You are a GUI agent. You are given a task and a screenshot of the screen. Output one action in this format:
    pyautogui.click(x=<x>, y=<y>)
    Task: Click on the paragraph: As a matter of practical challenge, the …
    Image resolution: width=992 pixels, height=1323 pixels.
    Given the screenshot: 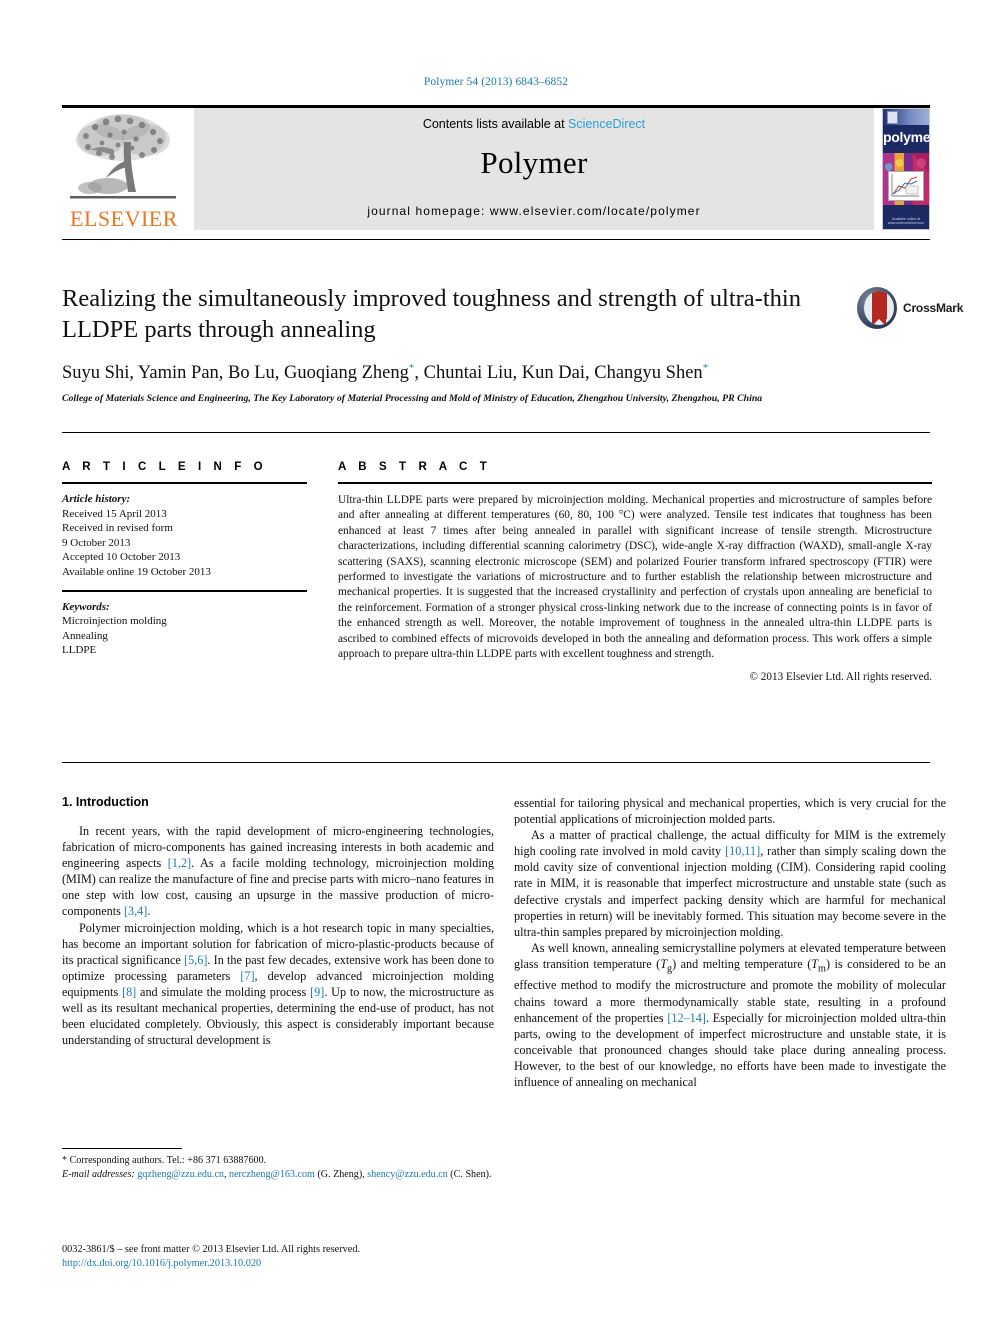 What is the action you would take?
    pyautogui.click(x=730, y=883)
    